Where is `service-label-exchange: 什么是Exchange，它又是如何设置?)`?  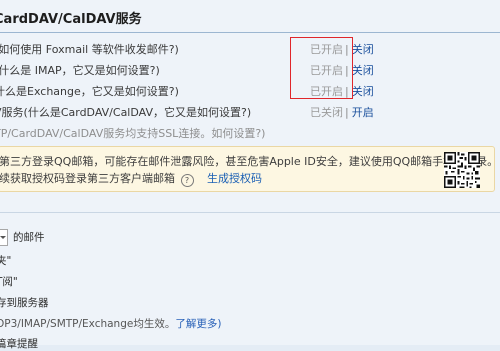 service-label-exchange: 什么是Exchange，它又是如何设置?) is located at coordinates (89, 91).